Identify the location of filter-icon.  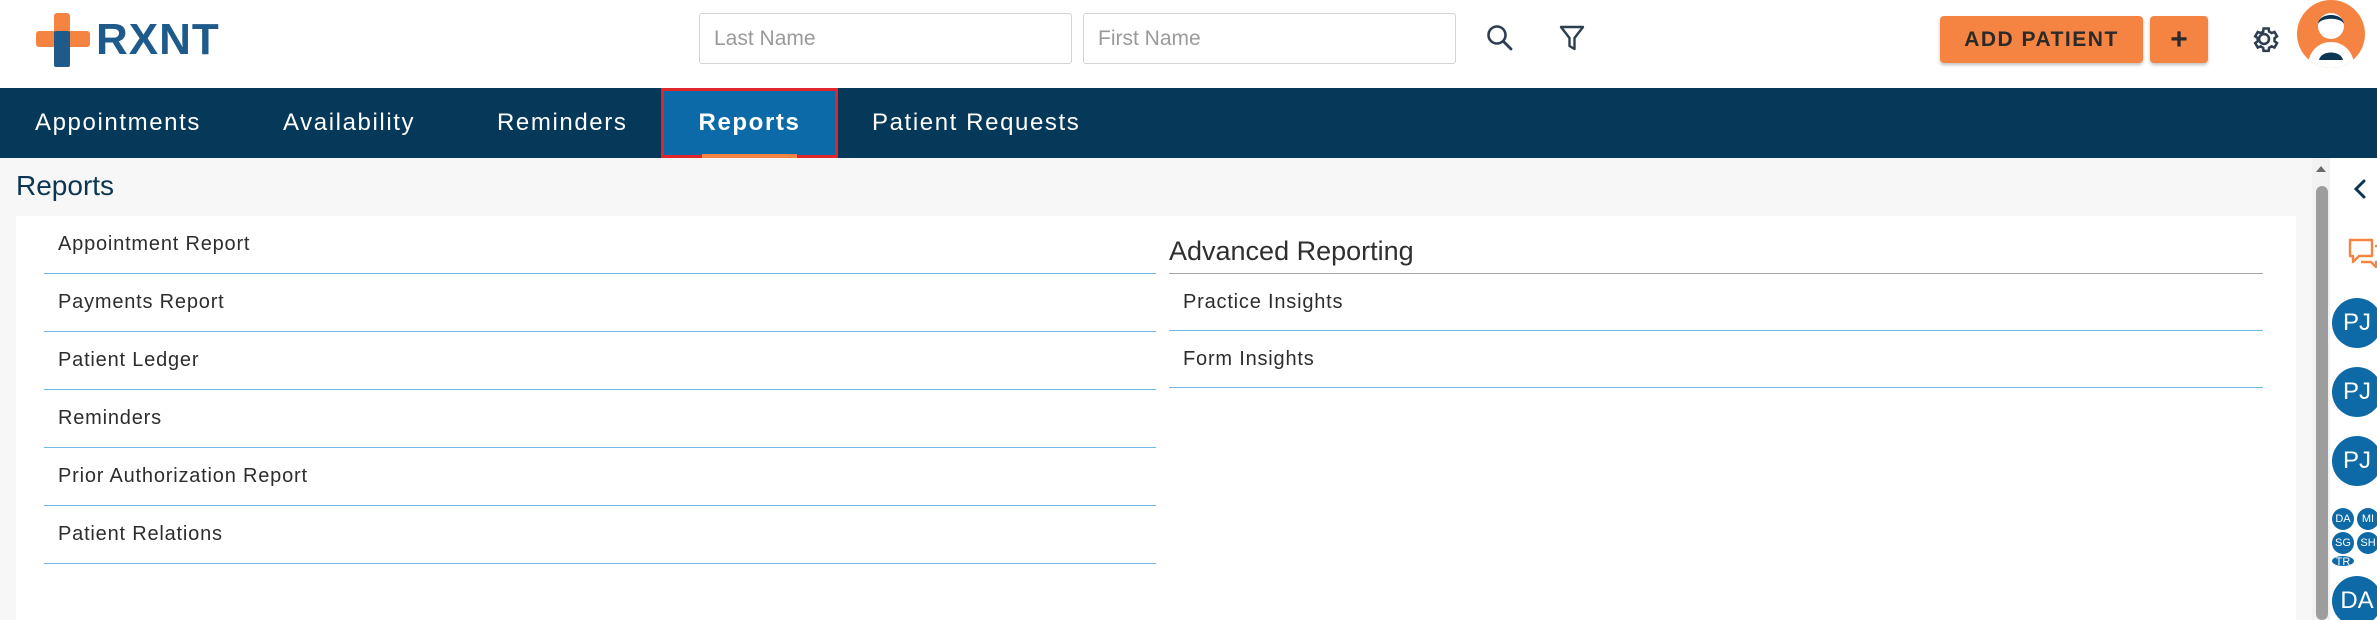
(1572, 38).